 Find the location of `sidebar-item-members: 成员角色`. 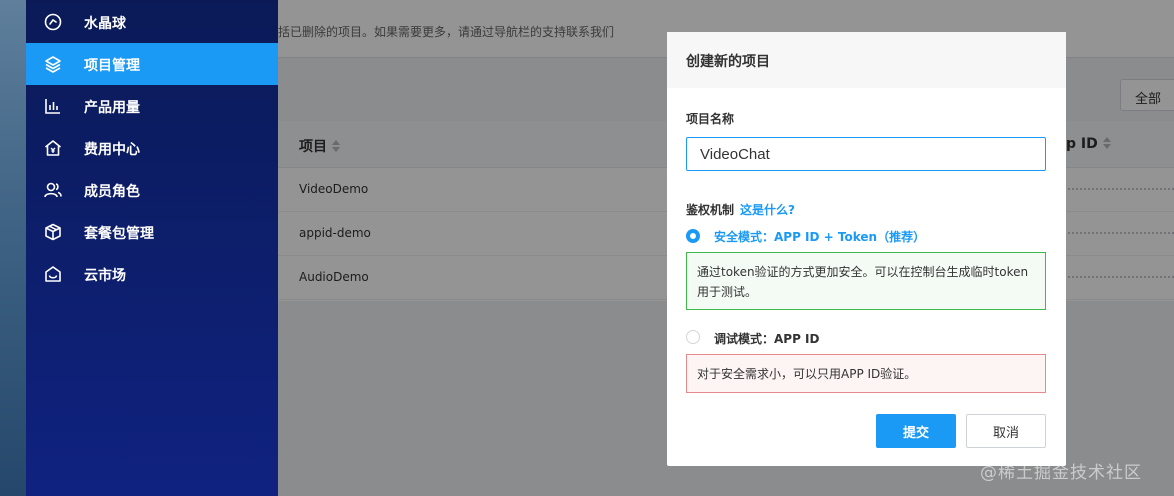

sidebar-item-members: 成员角色 is located at coordinates (152, 190).